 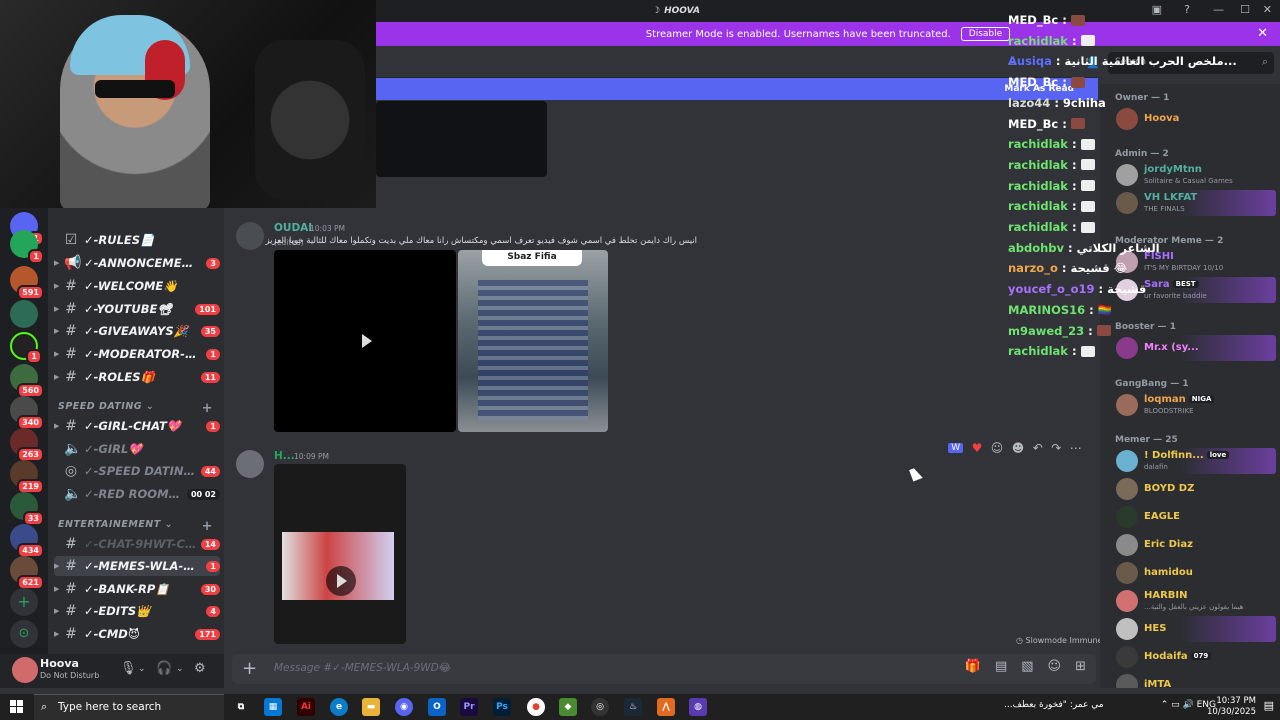 What do you see at coordinates (1157, 9) in the screenshot?
I see `inbox-icon: ▣` at bounding box center [1157, 9].